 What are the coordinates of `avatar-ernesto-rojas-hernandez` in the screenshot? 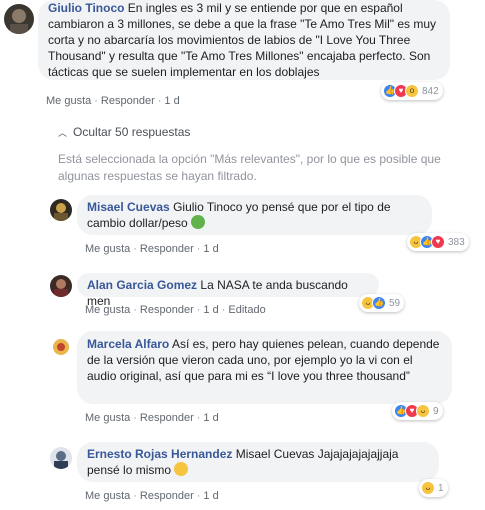 It's located at (61, 458).